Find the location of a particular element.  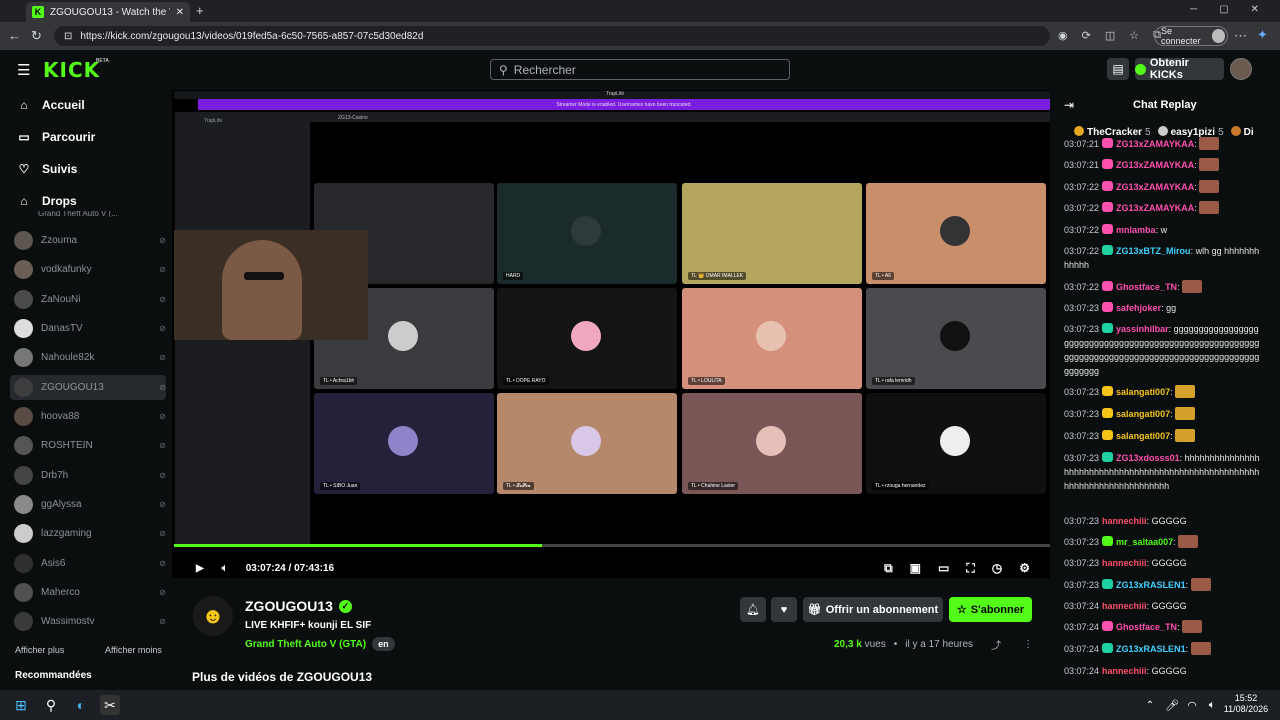

volume-icon: 🔈︎ is located at coordinates (225, 568).